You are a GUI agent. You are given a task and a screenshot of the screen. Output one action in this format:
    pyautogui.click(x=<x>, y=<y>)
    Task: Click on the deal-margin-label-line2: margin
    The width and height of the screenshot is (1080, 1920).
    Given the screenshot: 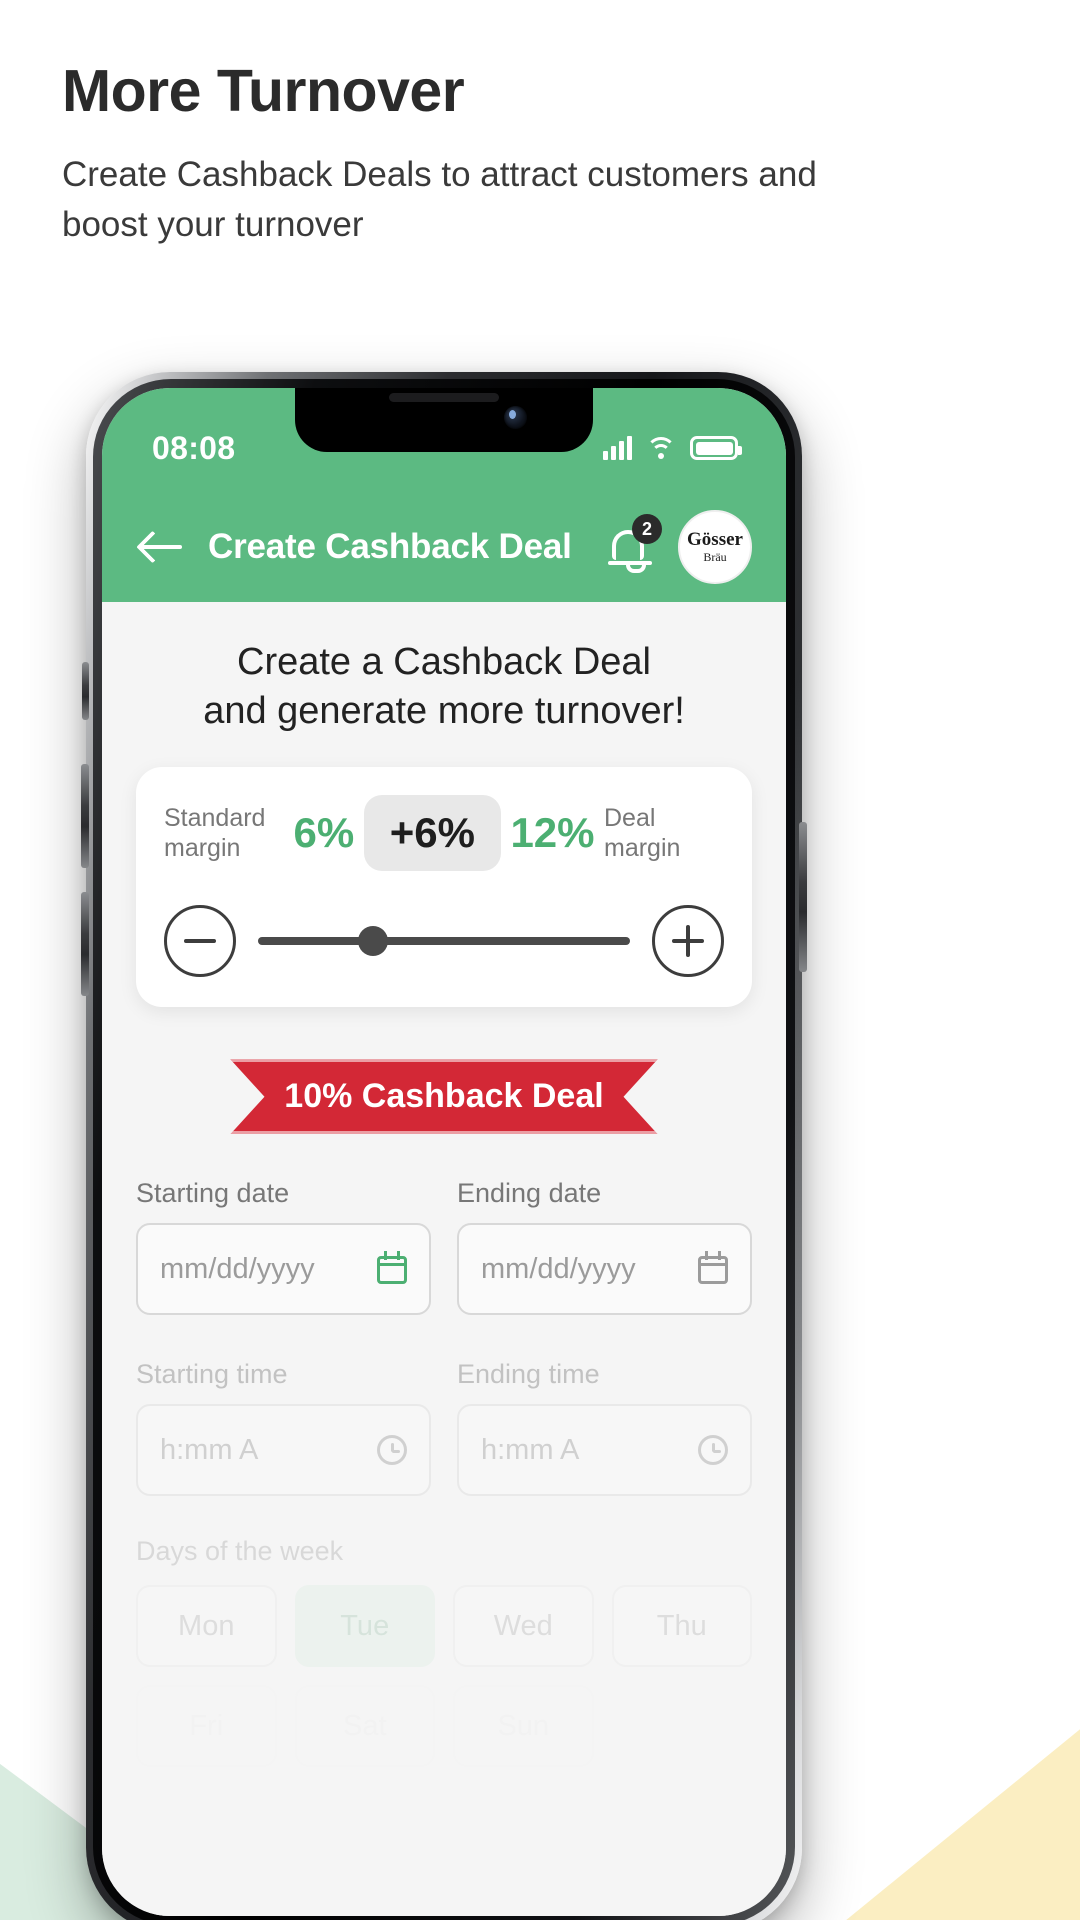 What is the action you would take?
    pyautogui.click(x=642, y=848)
    